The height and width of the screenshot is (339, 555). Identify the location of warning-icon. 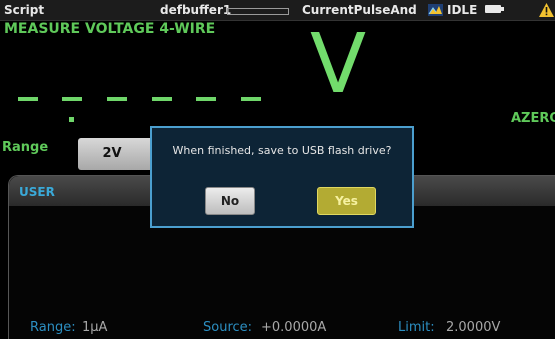
(546, 10).